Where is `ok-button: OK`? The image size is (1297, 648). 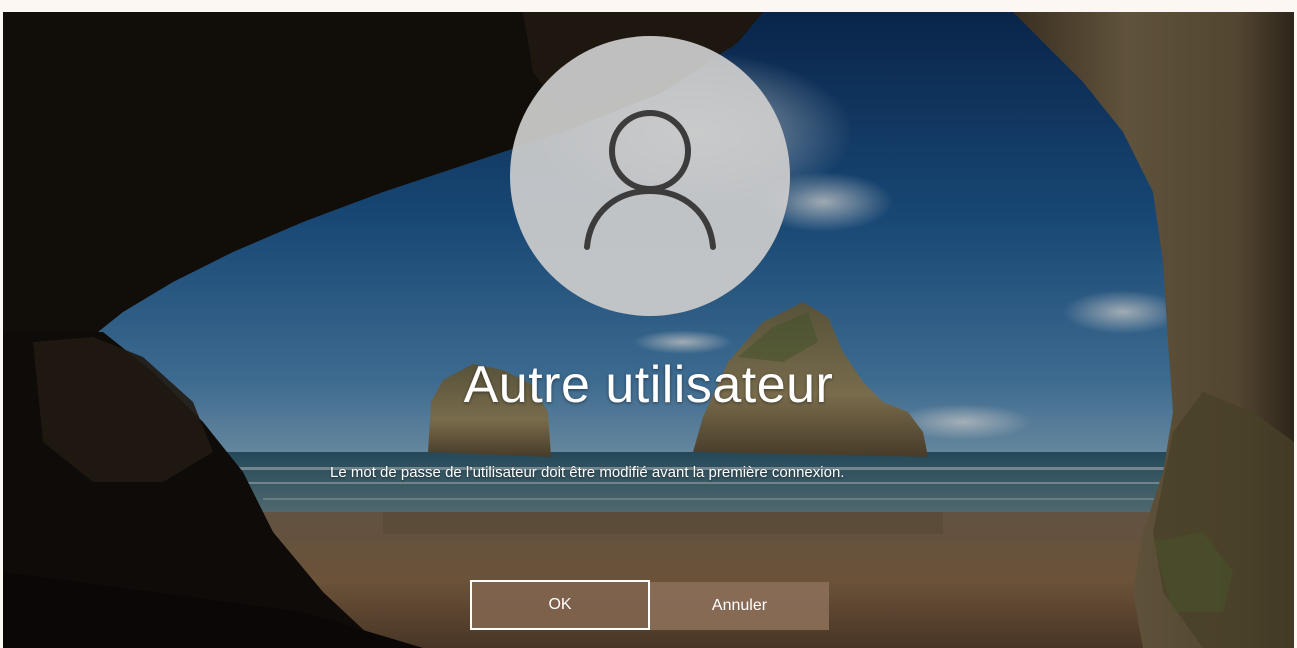
ok-button: OK is located at coordinates (560, 605).